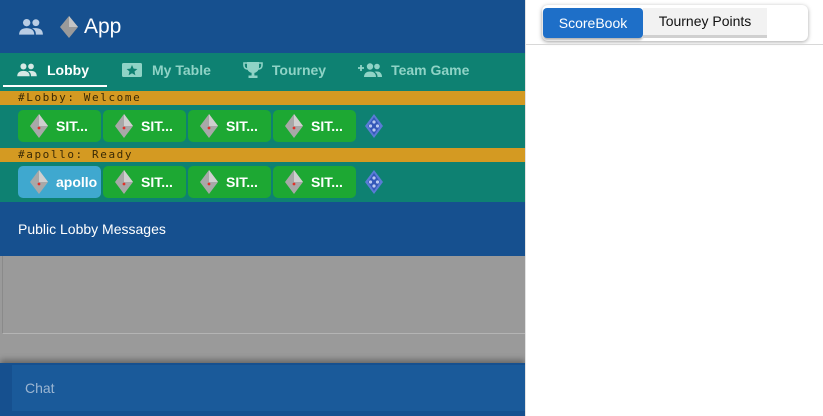 The height and width of the screenshot is (416, 823). What do you see at coordinates (593, 23) in the screenshot?
I see `scorebook-toggle-button: ScoreBook` at bounding box center [593, 23].